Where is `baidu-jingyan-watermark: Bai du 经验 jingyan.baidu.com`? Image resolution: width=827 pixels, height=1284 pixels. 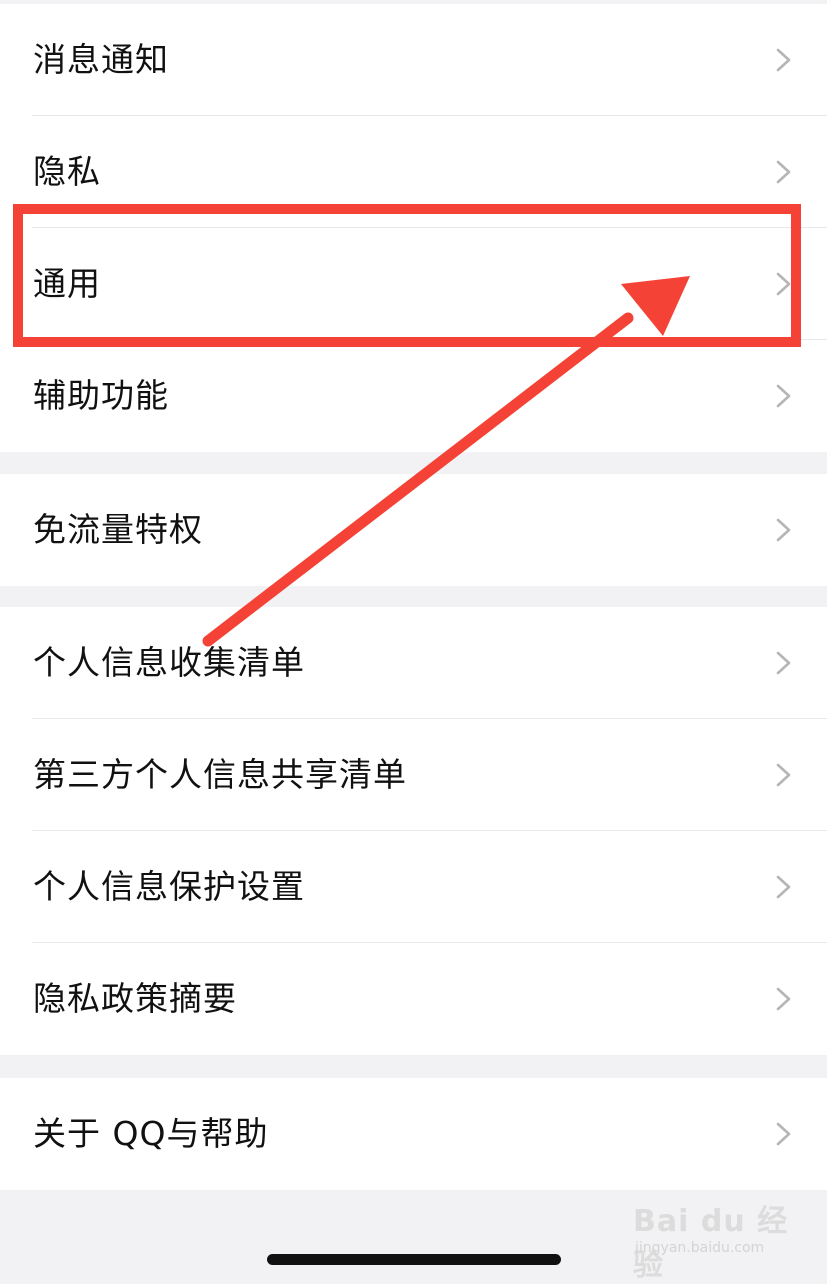 baidu-jingyan-watermark: Bai du 经验 jingyan.baidu.com is located at coordinates (713, 1239).